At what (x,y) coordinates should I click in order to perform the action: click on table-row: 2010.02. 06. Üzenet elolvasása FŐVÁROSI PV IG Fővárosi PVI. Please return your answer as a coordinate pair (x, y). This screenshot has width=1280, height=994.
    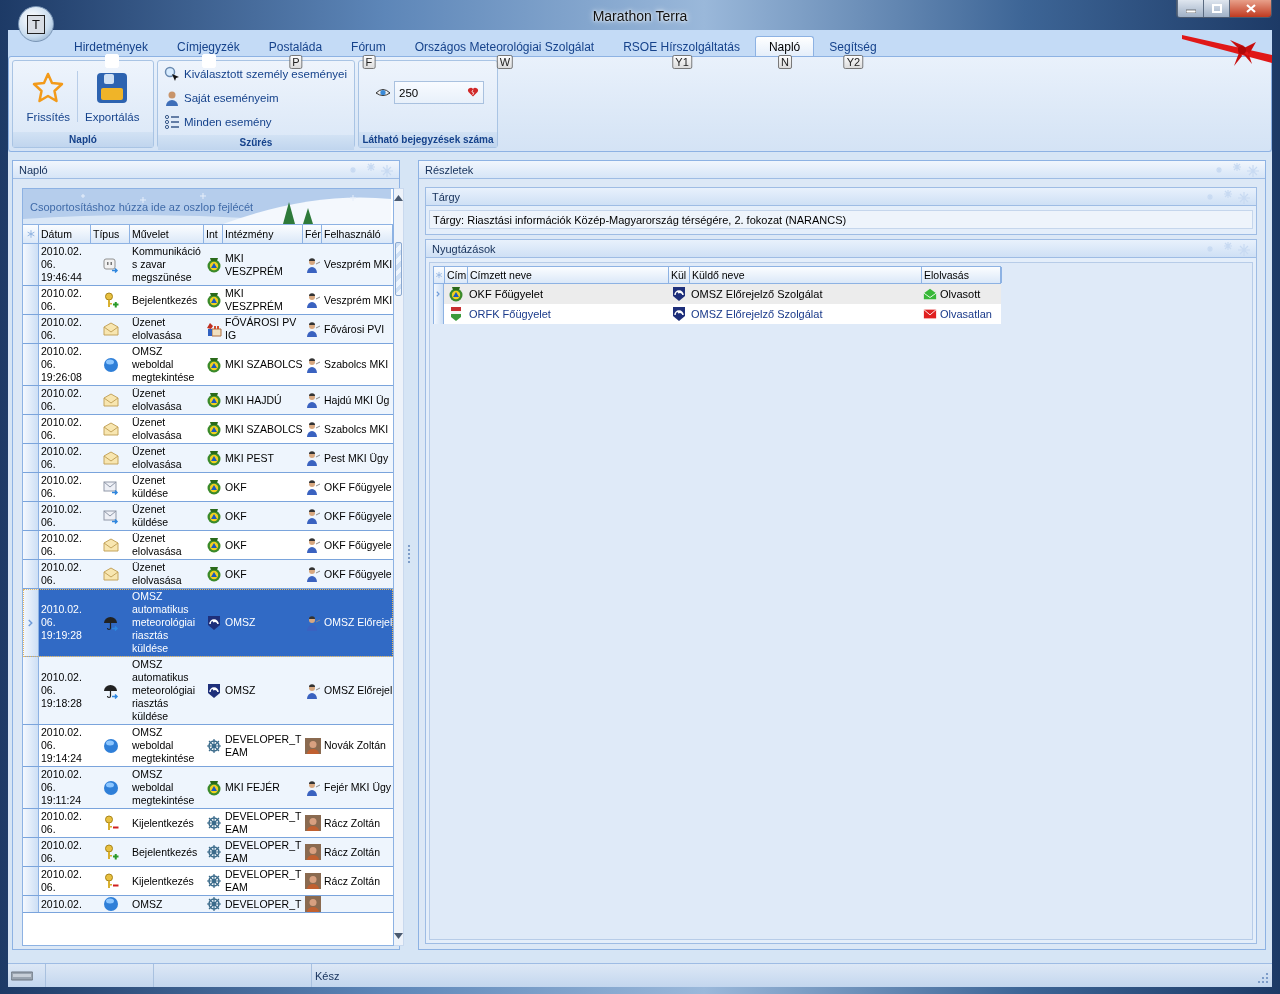
    Looking at the image, I should click on (208, 329).